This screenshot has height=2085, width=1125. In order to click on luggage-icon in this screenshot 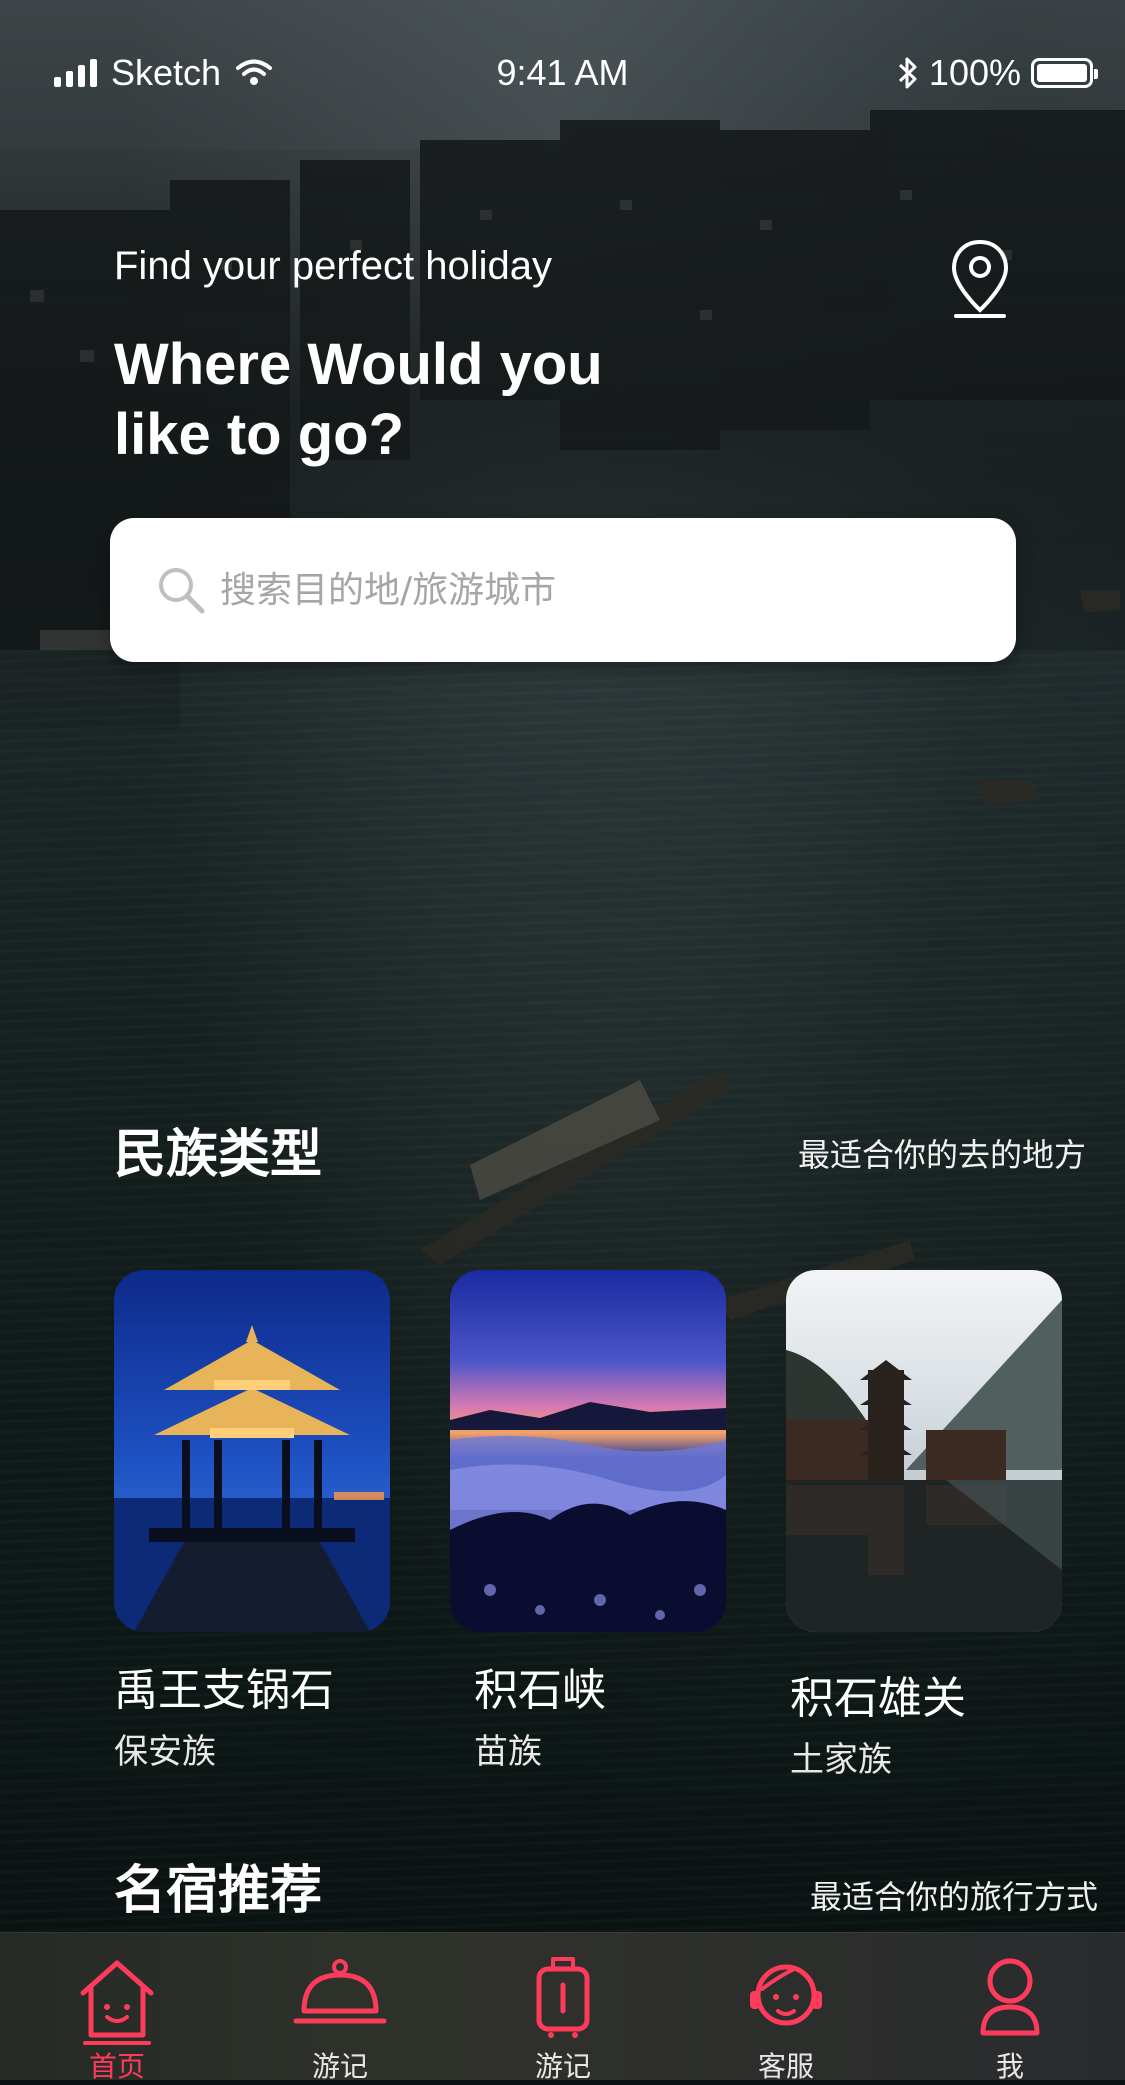, I will do `click(563, 1997)`.